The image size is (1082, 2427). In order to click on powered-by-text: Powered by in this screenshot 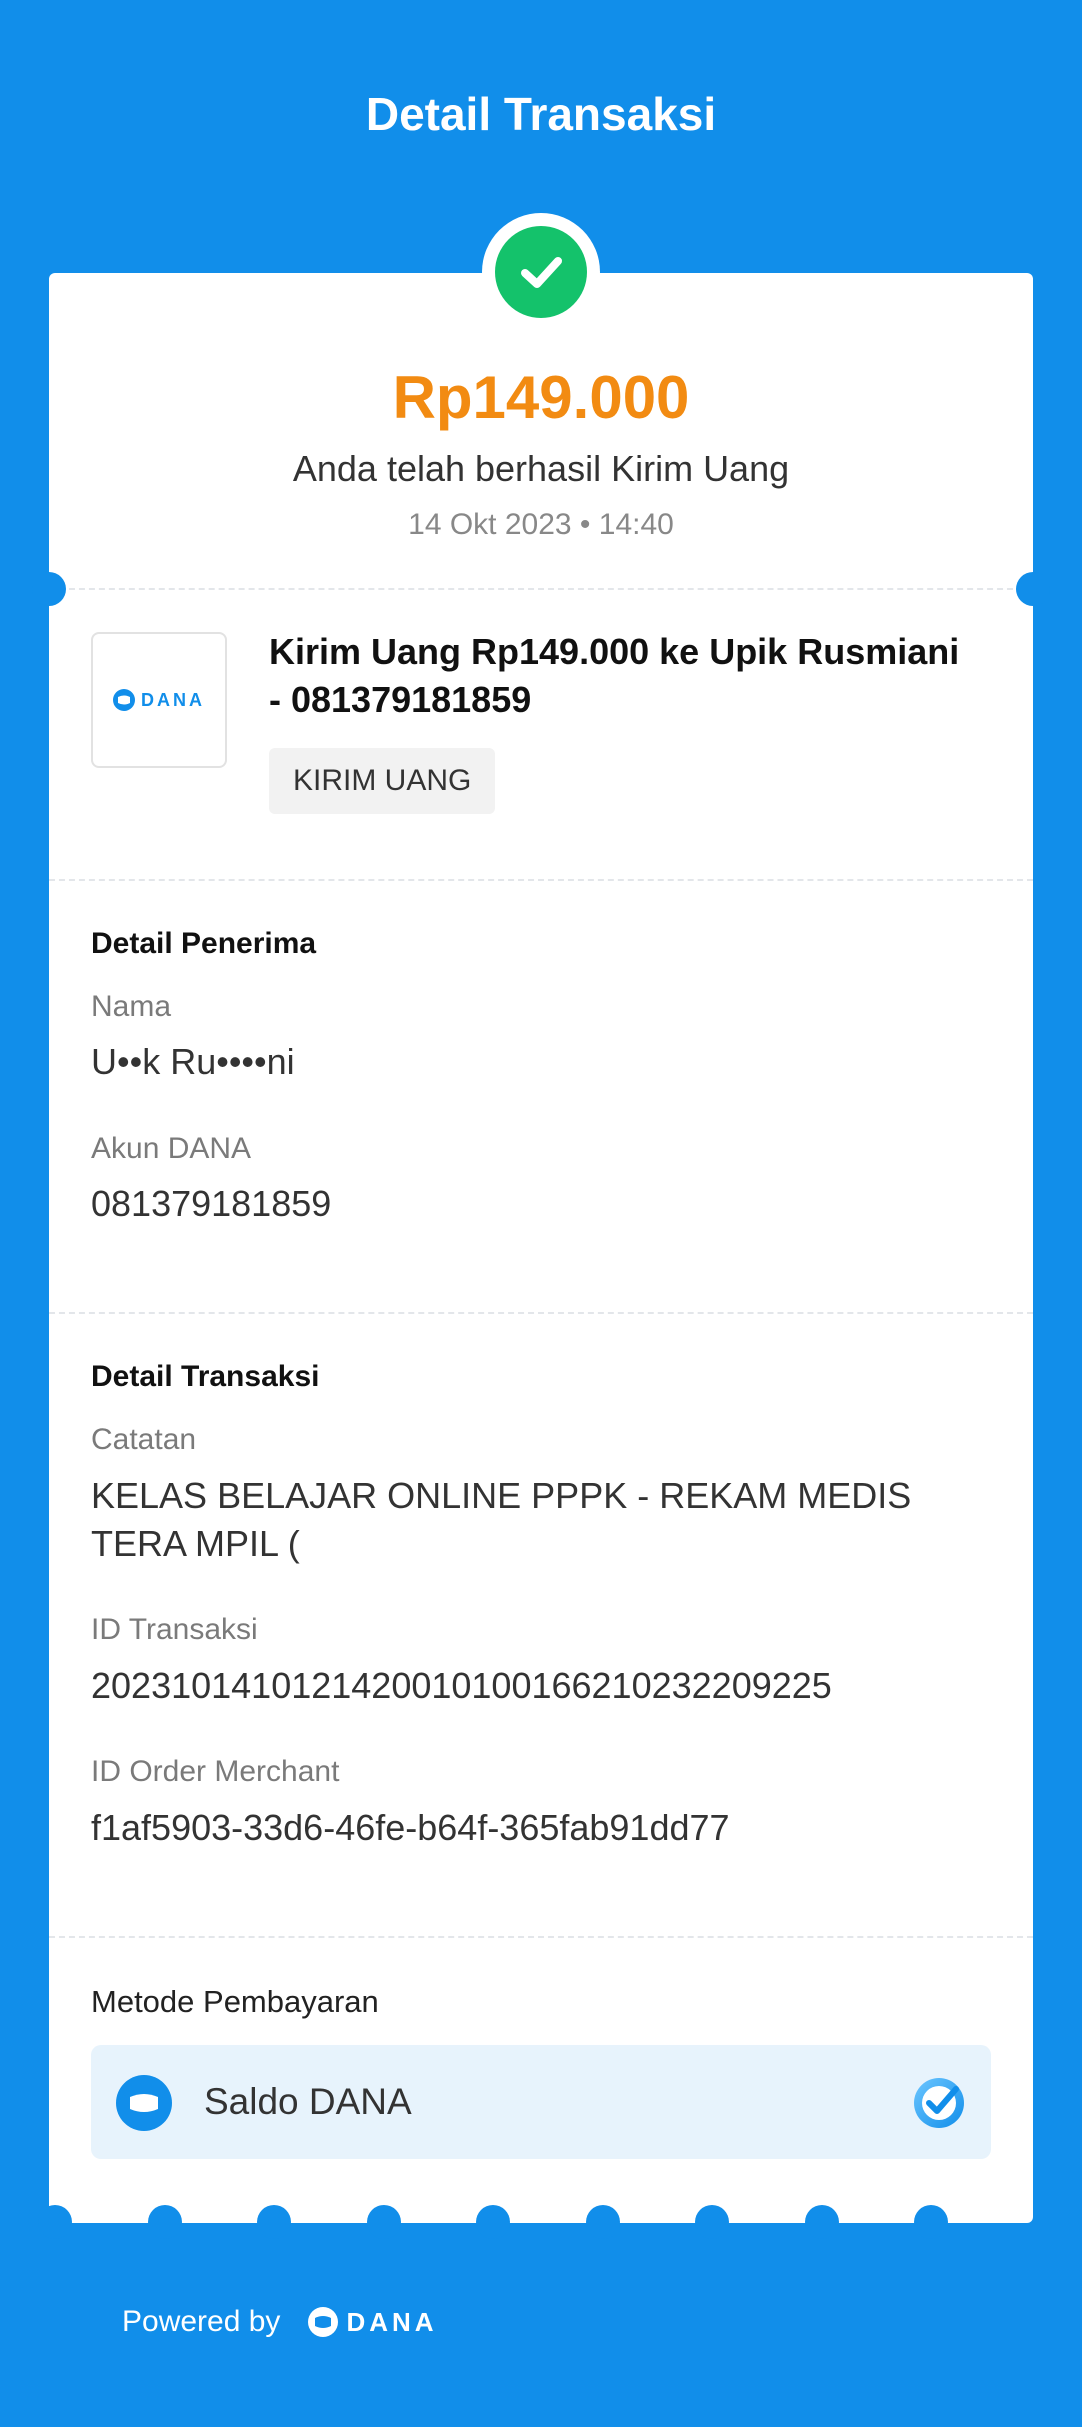, I will do `click(201, 2321)`.